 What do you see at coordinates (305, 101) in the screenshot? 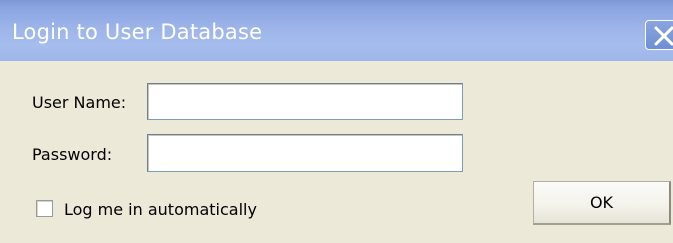
I see `username-input` at bounding box center [305, 101].